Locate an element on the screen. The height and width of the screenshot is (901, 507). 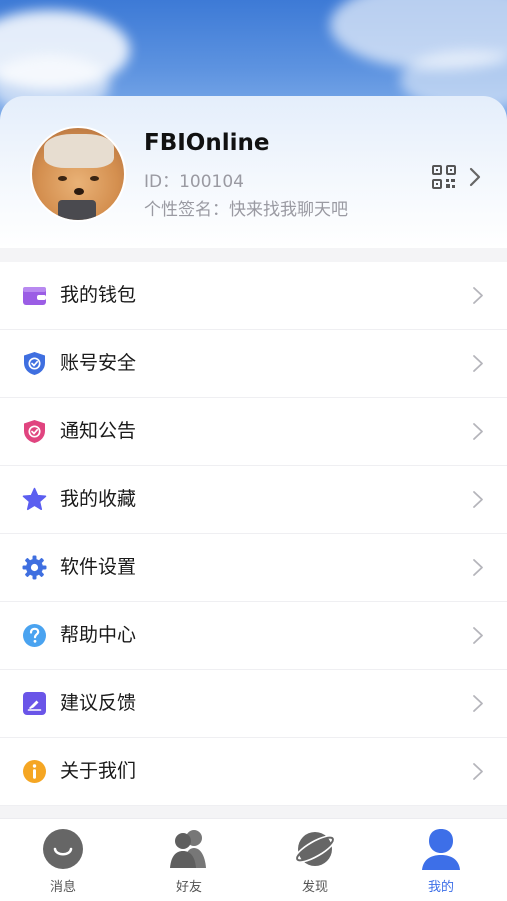
menu-item-label: 关于我们 is located at coordinates (98, 771).